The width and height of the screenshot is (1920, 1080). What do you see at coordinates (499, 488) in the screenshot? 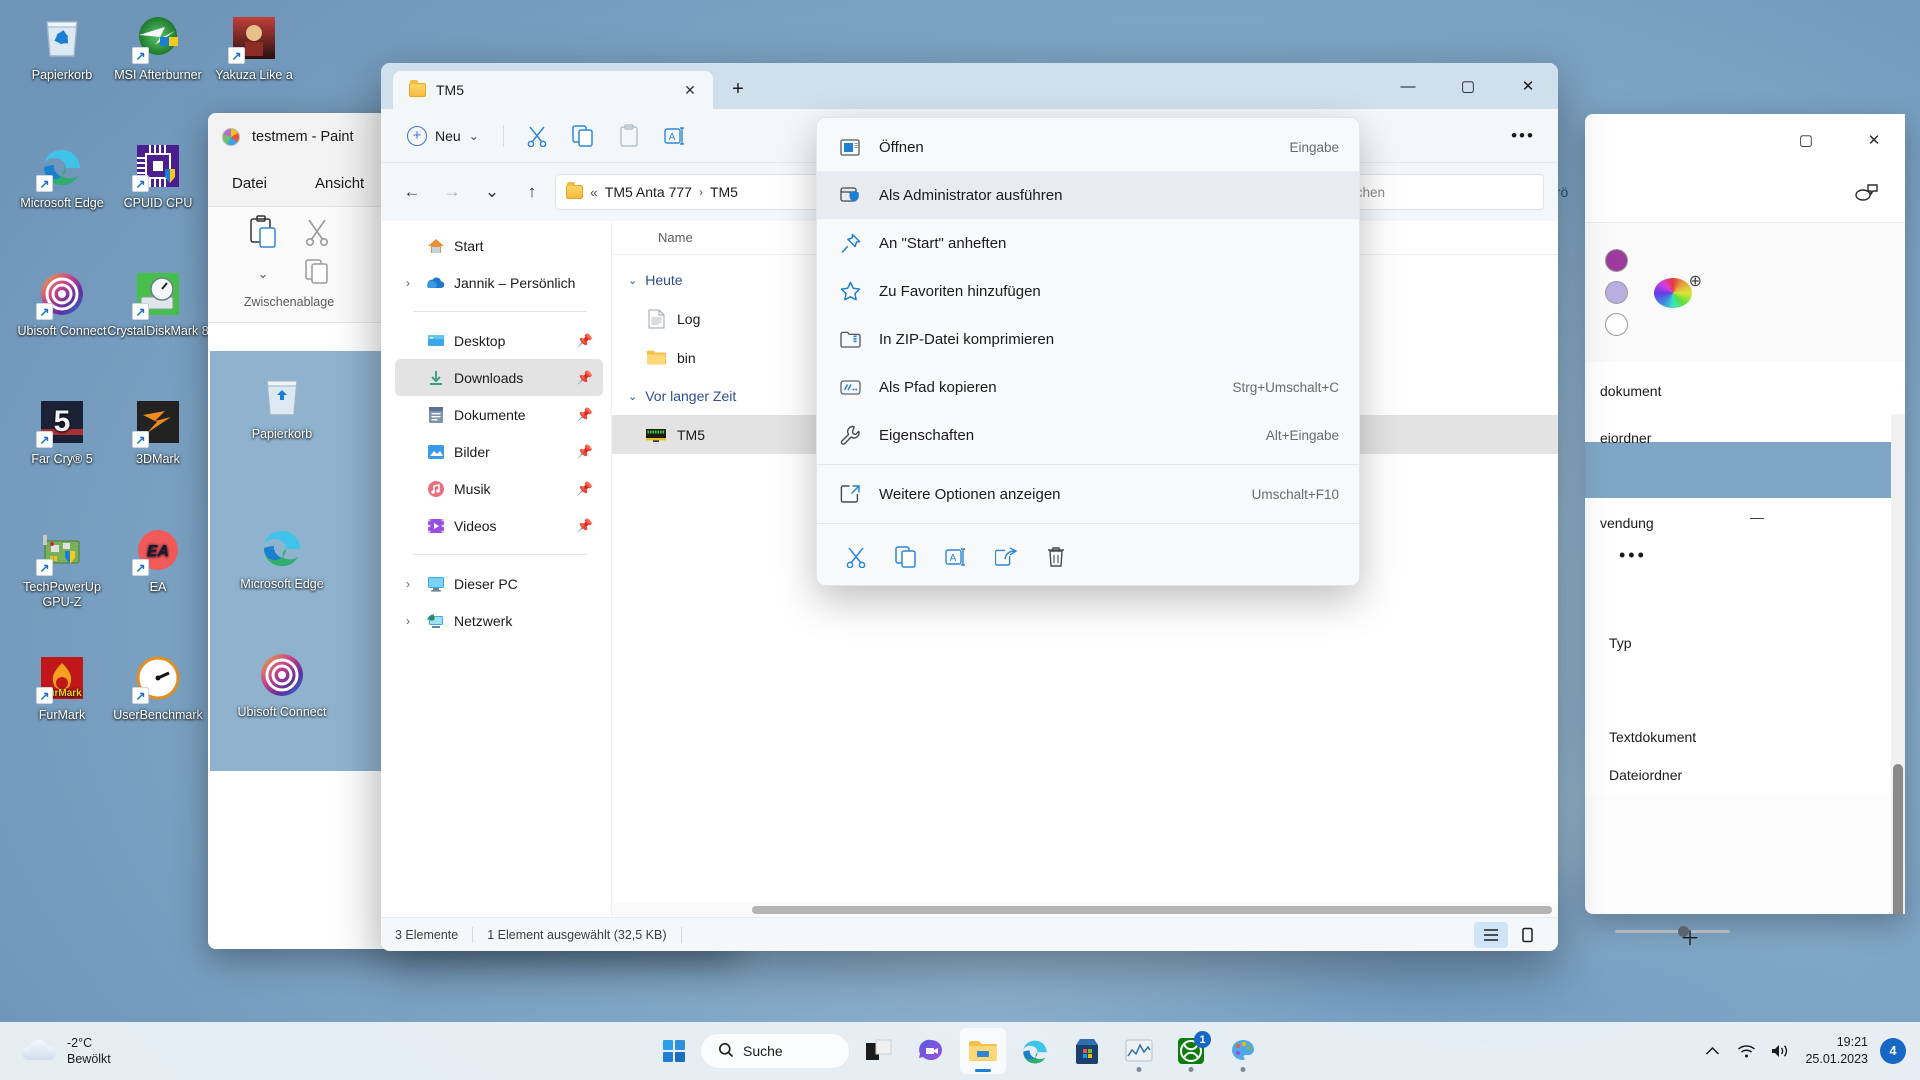
I see `sidebar-item-musik: Musik 📌` at bounding box center [499, 488].